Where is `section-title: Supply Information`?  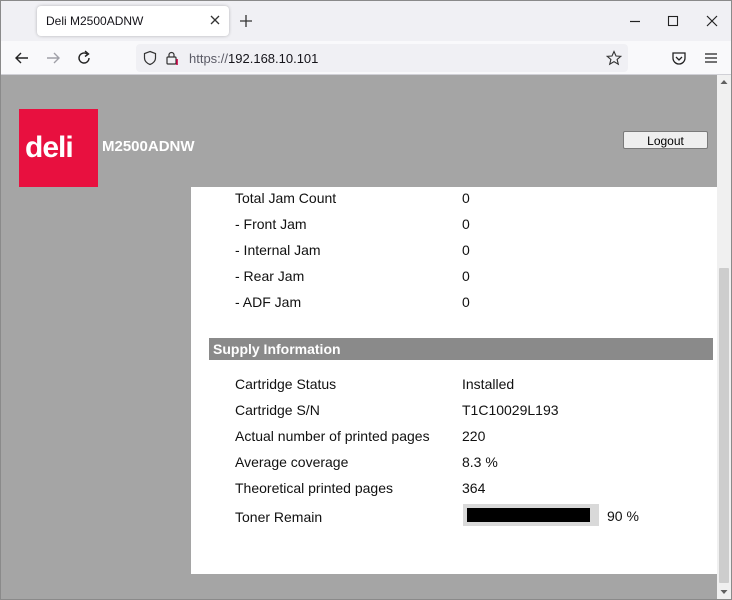
section-title: Supply Information is located at coordinates (277, 349).